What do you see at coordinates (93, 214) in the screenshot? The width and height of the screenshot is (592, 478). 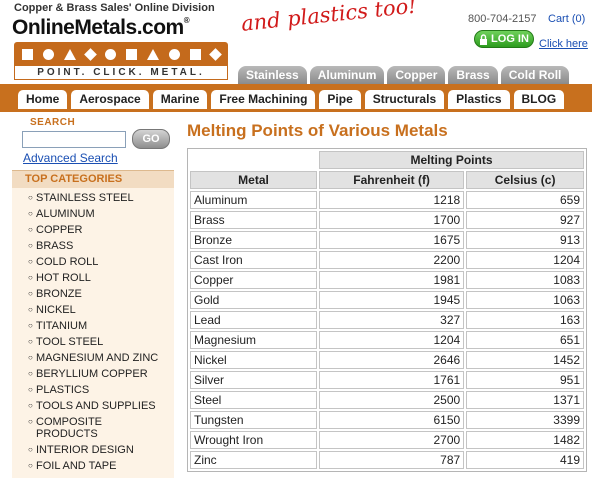 I see `category-item: ○ ALUMINUM` at bounding box center [93, 214].